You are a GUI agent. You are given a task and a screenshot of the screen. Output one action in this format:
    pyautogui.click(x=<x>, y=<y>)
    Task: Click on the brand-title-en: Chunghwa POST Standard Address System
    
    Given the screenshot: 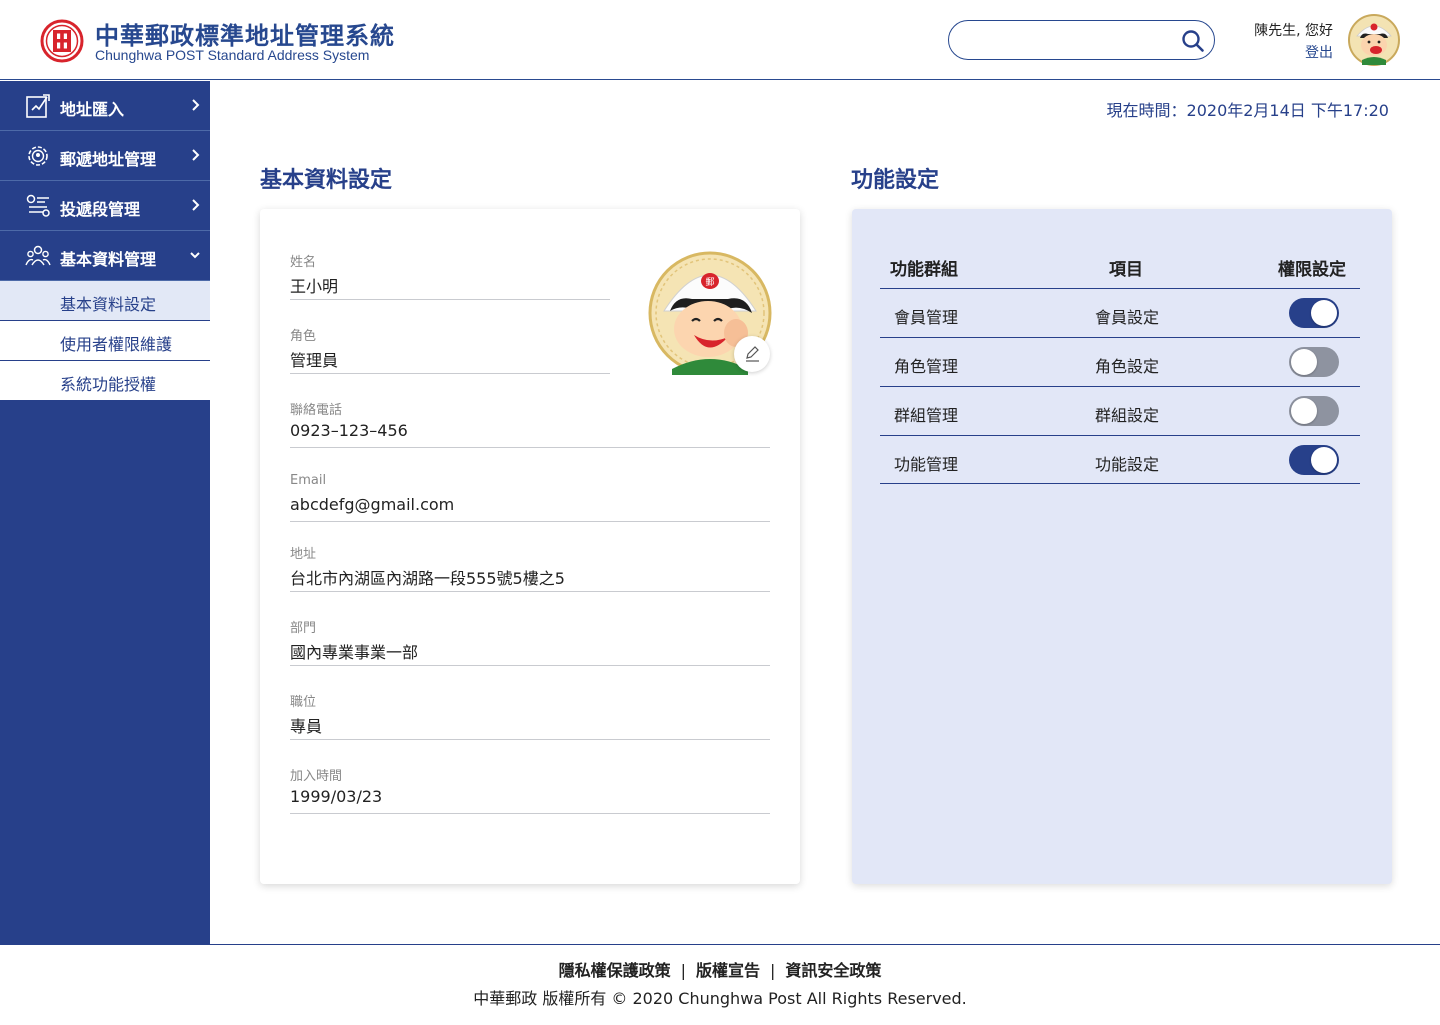 What is the action you would take?
    pyautogui.click(x=232, y=55)
    